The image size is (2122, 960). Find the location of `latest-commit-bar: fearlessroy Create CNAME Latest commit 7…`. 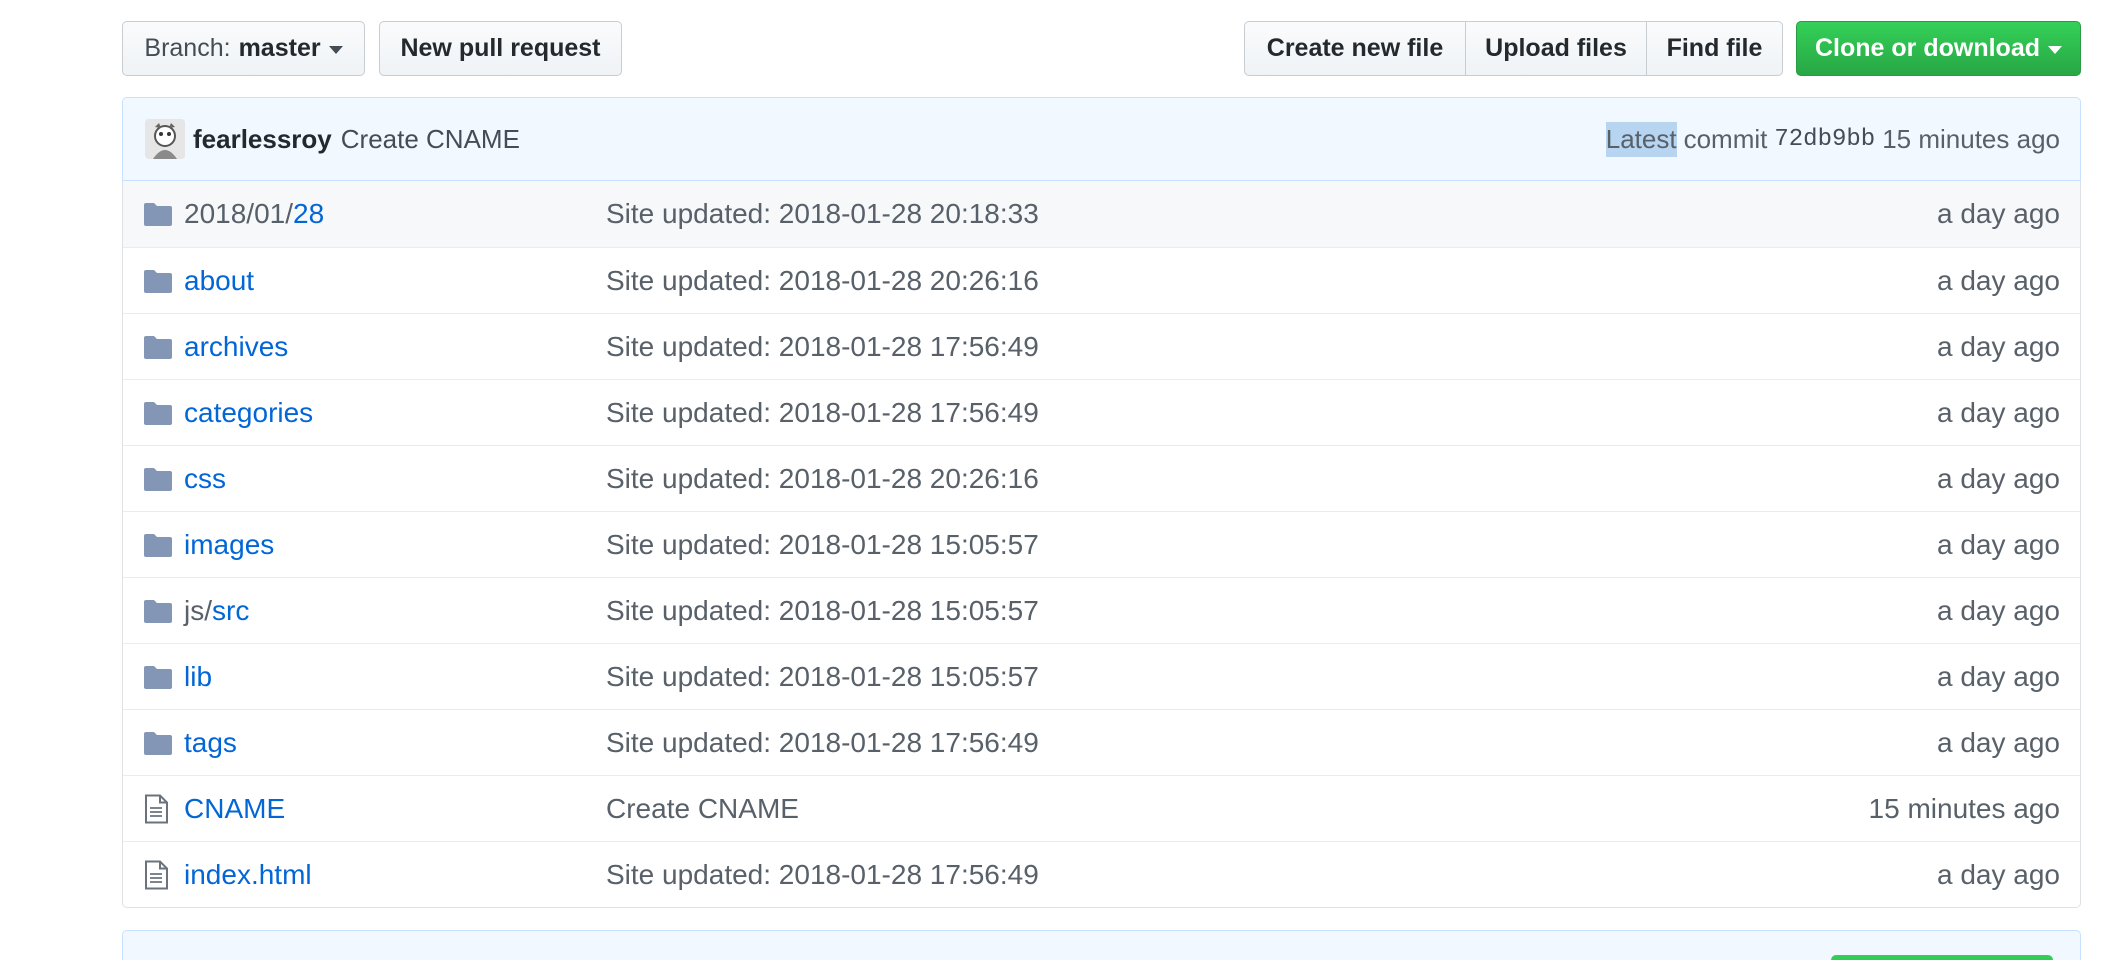

latest-commit-bar: fearlessroy Create CNAME Latest commit 7… is located at coordinates (1101, 139).